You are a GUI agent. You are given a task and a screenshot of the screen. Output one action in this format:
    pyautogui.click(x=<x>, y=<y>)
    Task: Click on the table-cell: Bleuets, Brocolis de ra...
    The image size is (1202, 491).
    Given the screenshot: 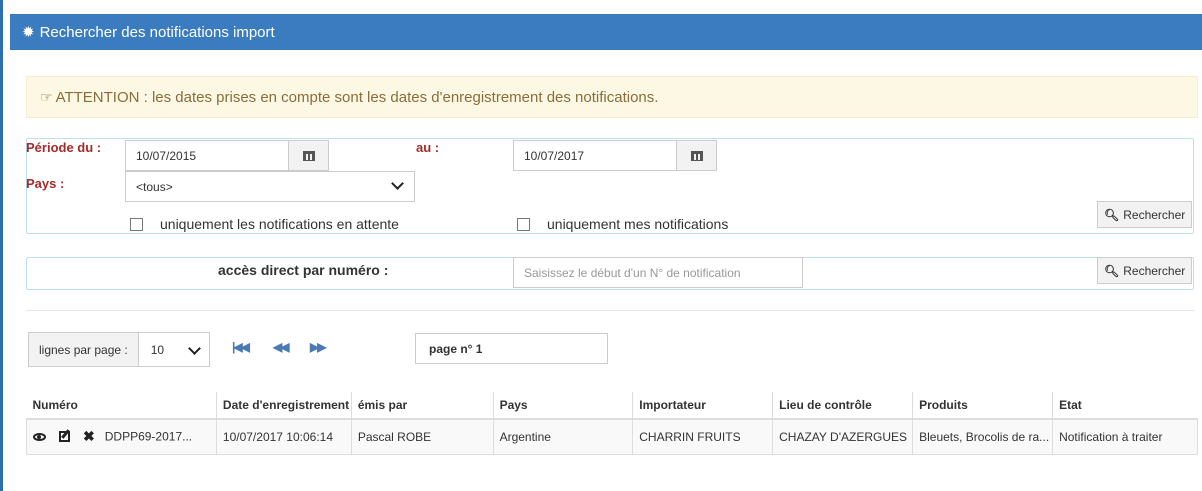 What is the action you would take?
    pyautogui.click(x=983, y=437)
    